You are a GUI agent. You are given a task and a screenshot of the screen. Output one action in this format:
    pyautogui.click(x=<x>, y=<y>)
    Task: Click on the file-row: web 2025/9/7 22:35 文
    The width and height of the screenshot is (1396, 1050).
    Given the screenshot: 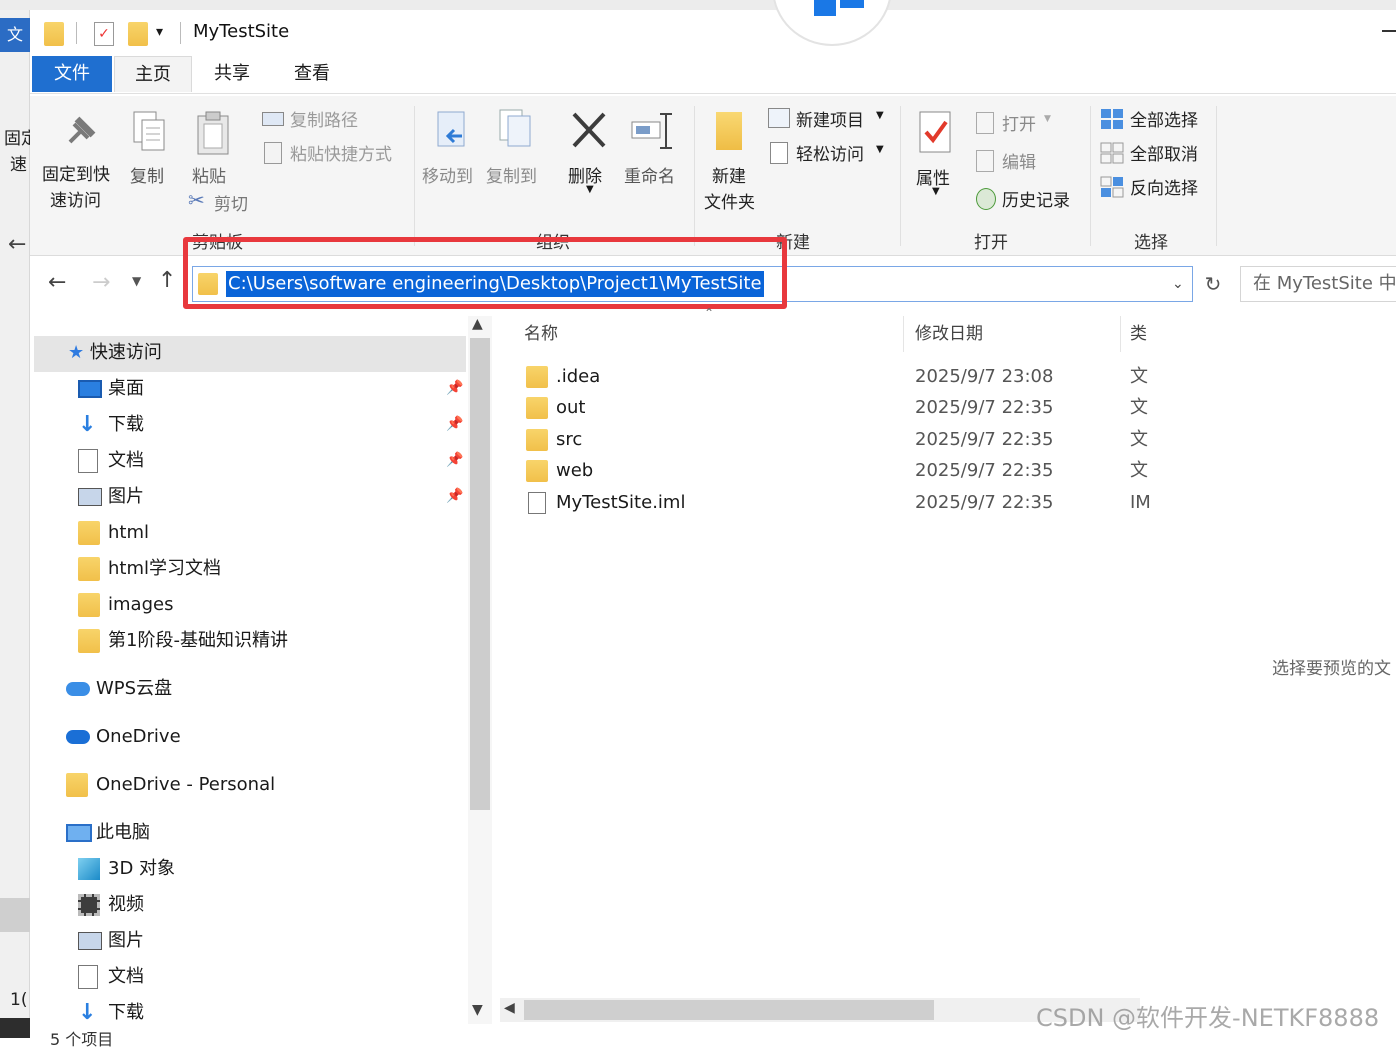 What is the action you would take?
    pyautogui.click(x=902, y=471)
    